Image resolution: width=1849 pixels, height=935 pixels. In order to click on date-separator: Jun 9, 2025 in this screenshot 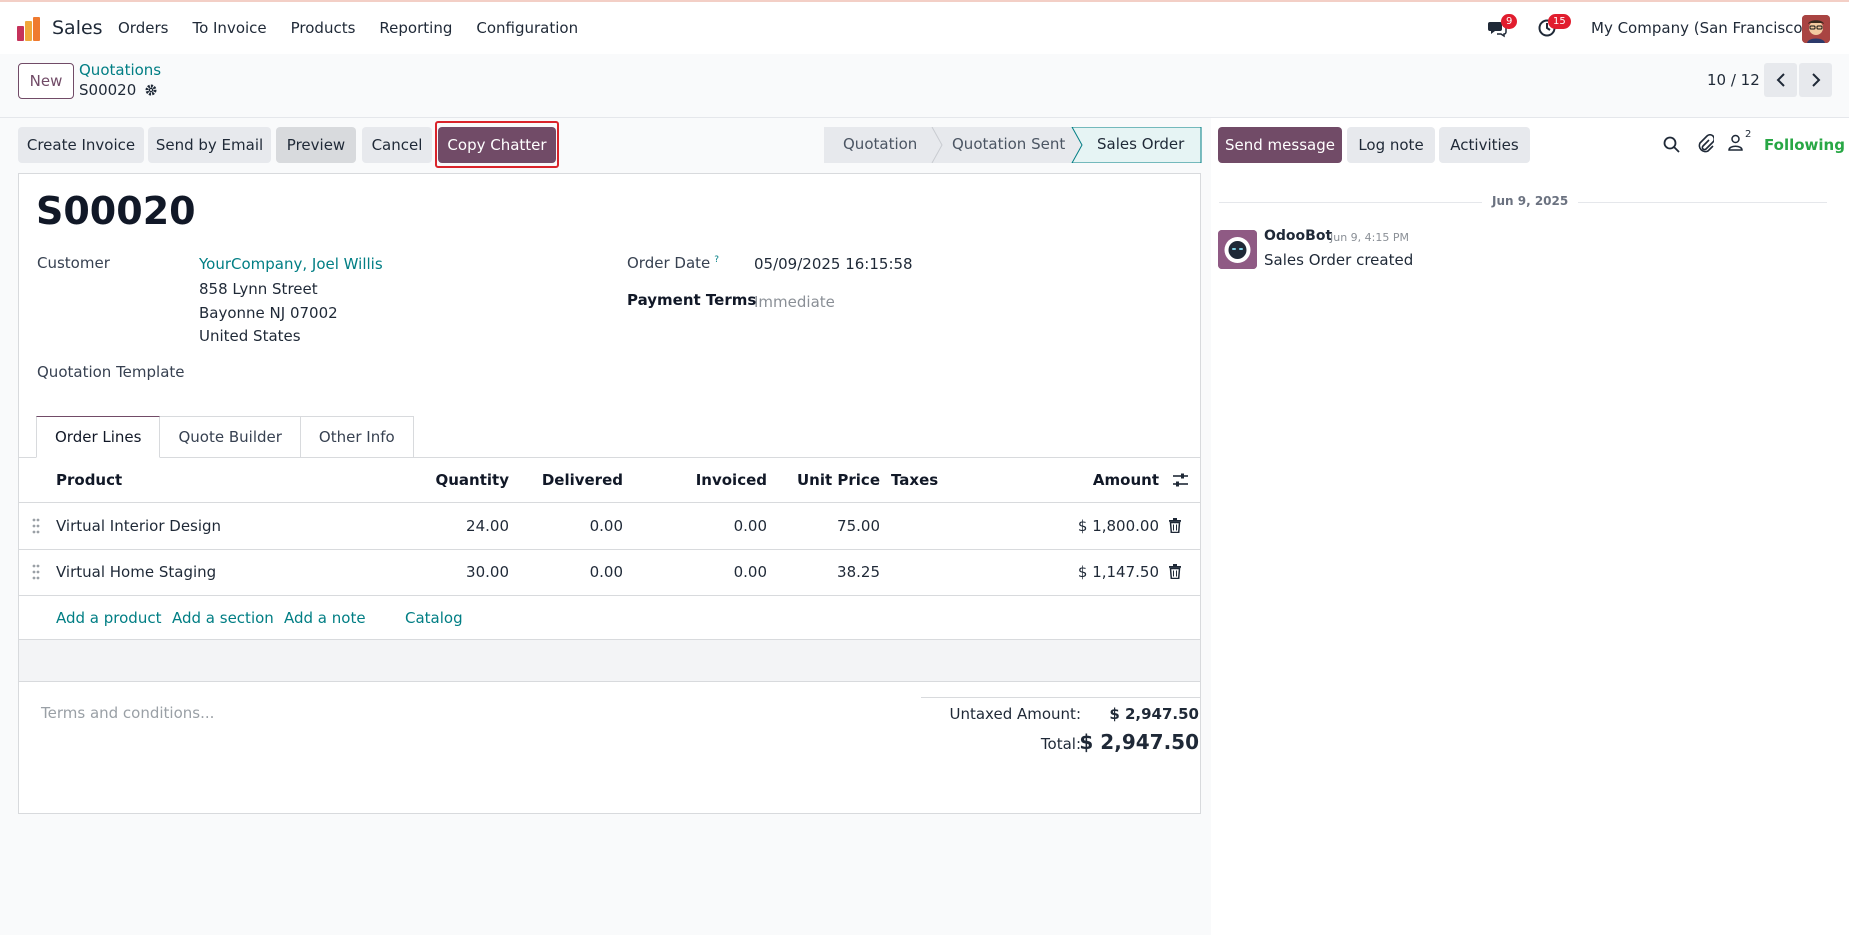, I will do `click(1530, 201)`.